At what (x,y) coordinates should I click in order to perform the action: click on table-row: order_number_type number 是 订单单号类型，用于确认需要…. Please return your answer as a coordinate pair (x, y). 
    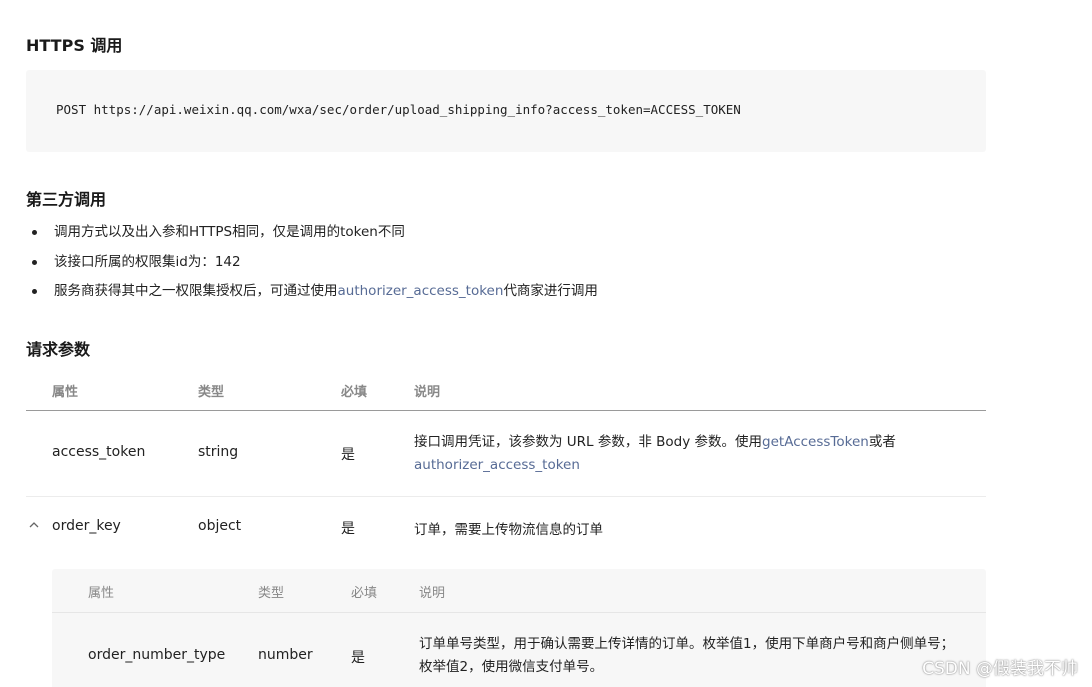
    Looking at the image, I should click on (519, 650).